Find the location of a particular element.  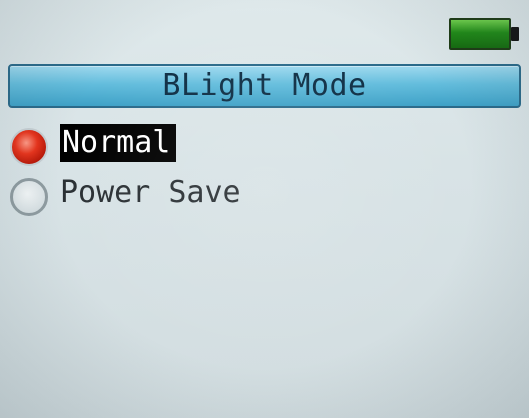

page-title: BLight Mode is located at coordinates (264, 85).